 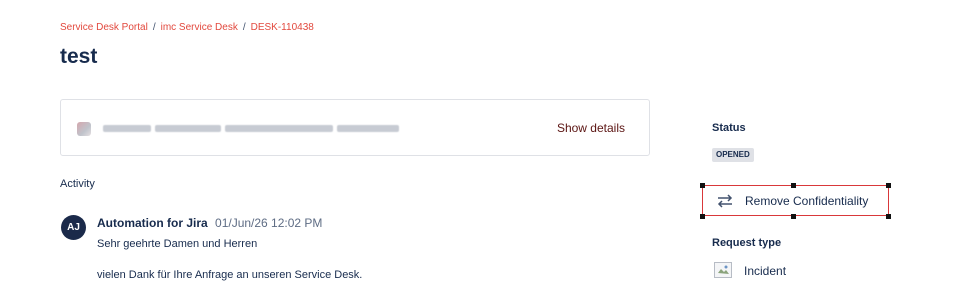 I want to click on remove-confidentiality-button: Remove Confidentiality, so click(x=795, y=200).